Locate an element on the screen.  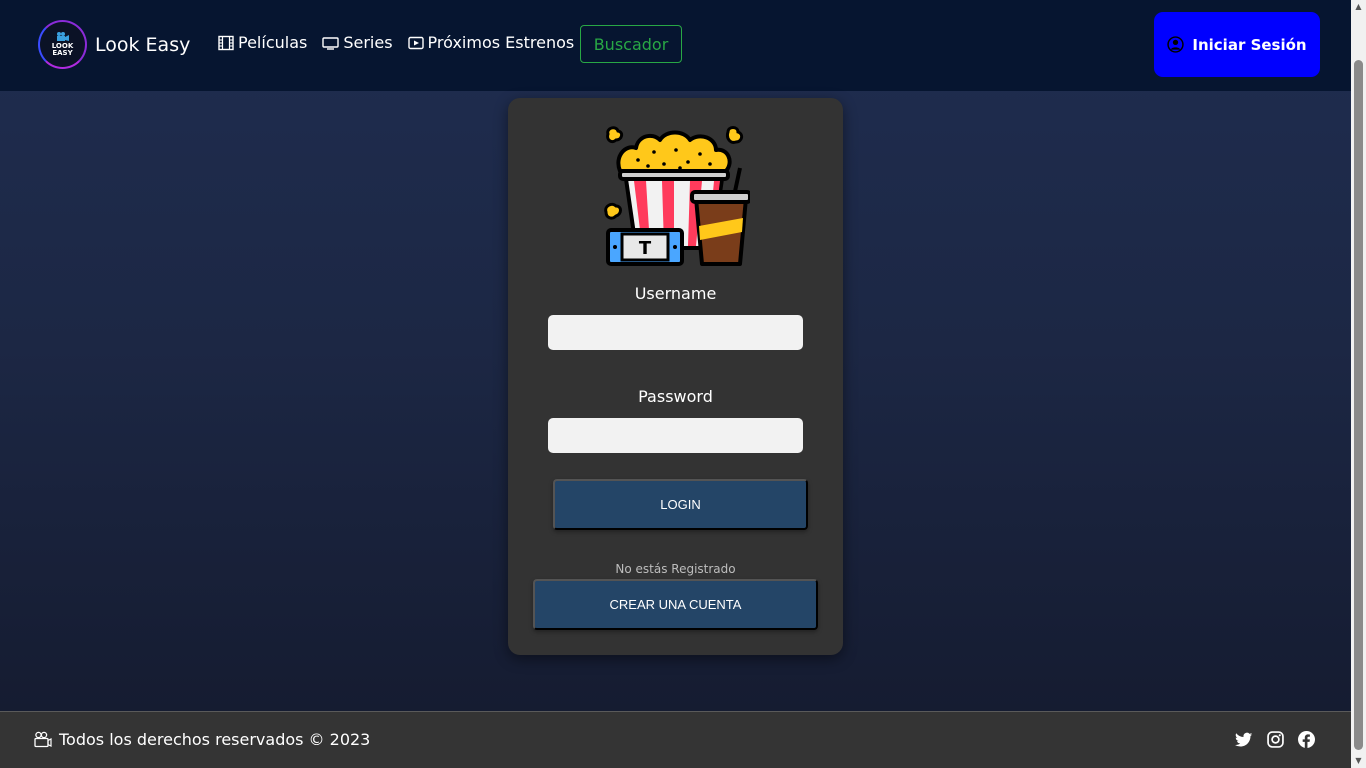
nav-link-label: Películas is located at coordinates (273, 42).